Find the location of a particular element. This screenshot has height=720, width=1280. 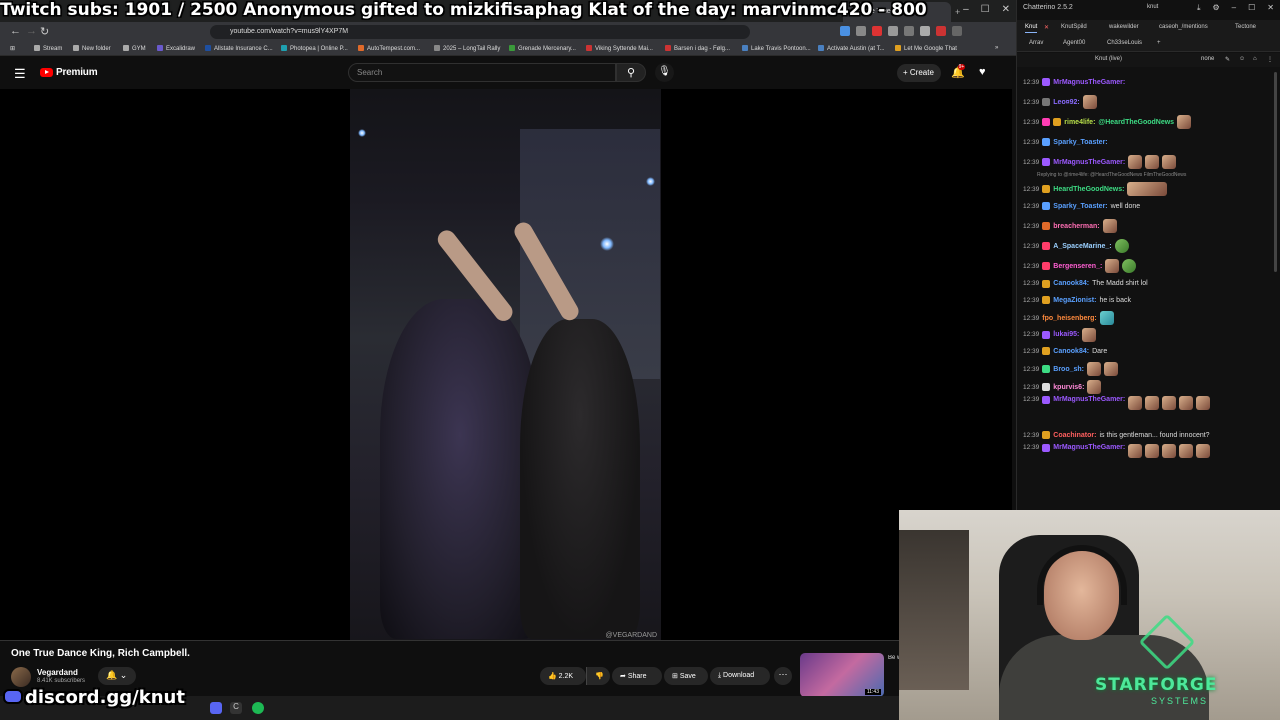

webcam-shelf is located at coordinates (934, 610).